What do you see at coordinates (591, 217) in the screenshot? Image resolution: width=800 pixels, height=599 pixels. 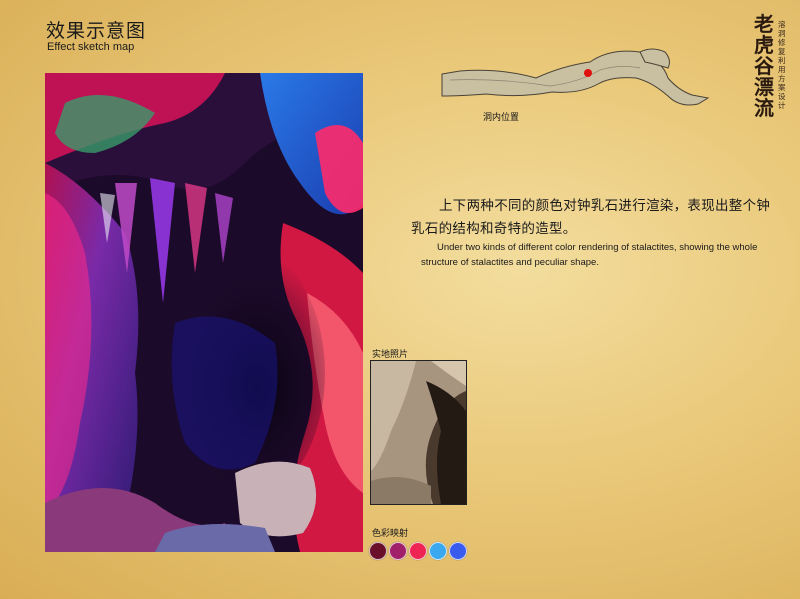 I see `description-cn: 上下两种不同的颜色对钟乳石进行渲染，表现出整个钟乳石的结构和奇特的造型。` at bounding box center [591, 217].